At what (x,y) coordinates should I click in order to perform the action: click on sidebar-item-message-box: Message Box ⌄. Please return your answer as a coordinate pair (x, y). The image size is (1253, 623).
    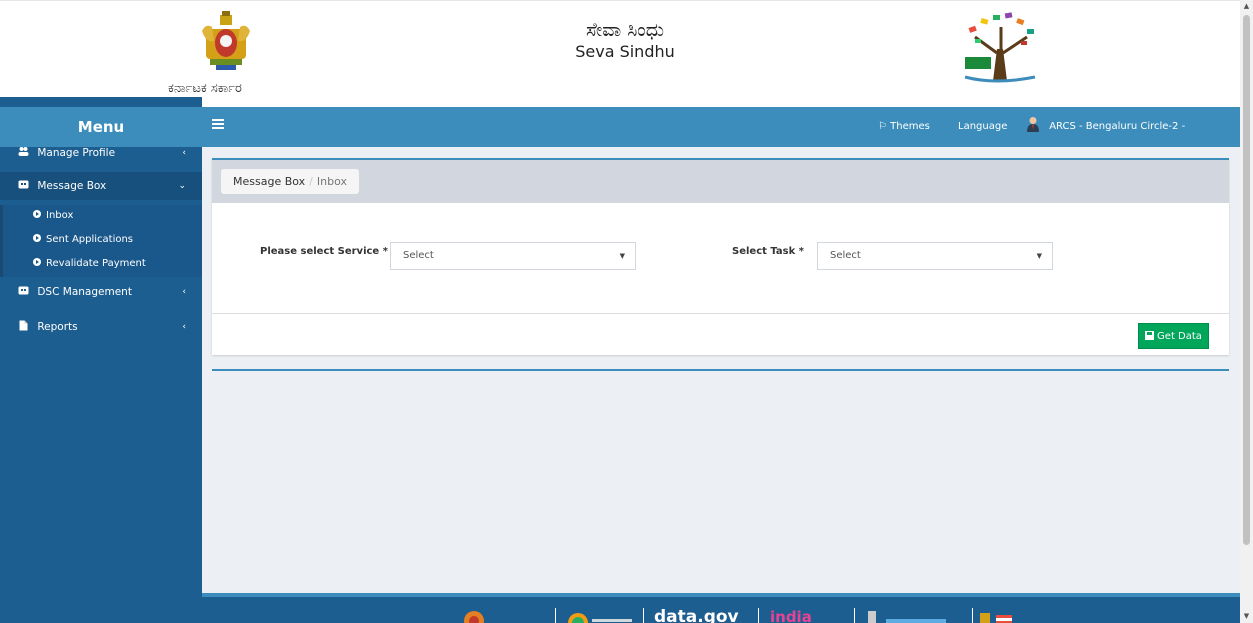
    Looking at the image, I should click on (101, 186).